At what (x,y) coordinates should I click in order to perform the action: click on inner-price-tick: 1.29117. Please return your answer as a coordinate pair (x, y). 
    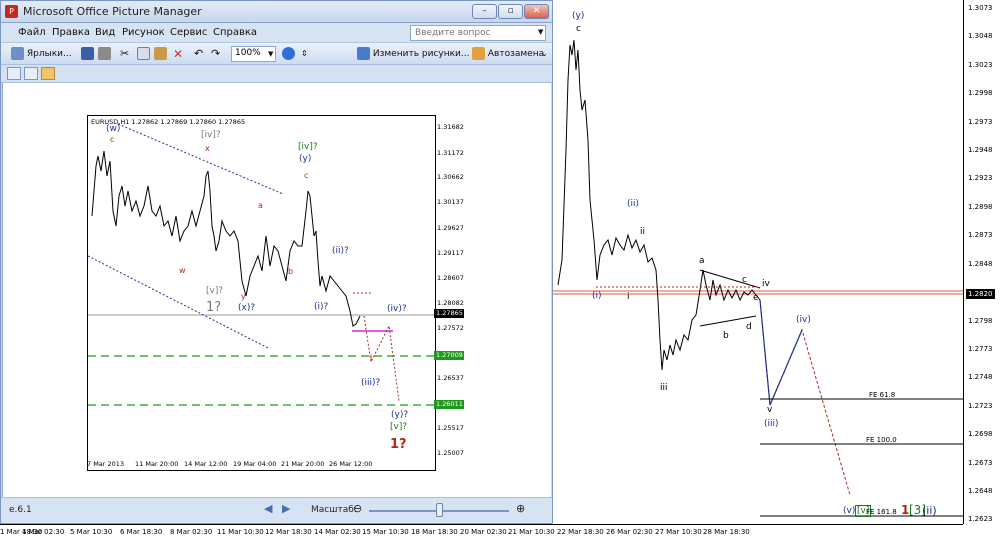
    Looking at the image, I should click on (450, 253).